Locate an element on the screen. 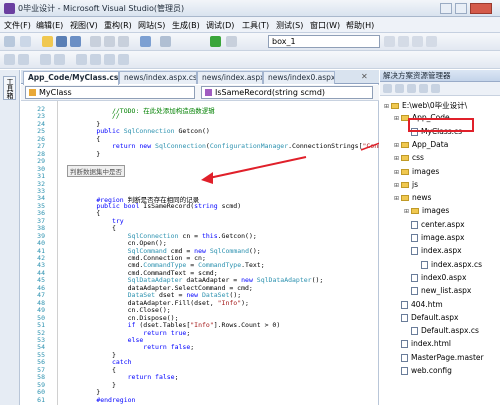  annotation-arrow-line is located at coordinates (257, 167).